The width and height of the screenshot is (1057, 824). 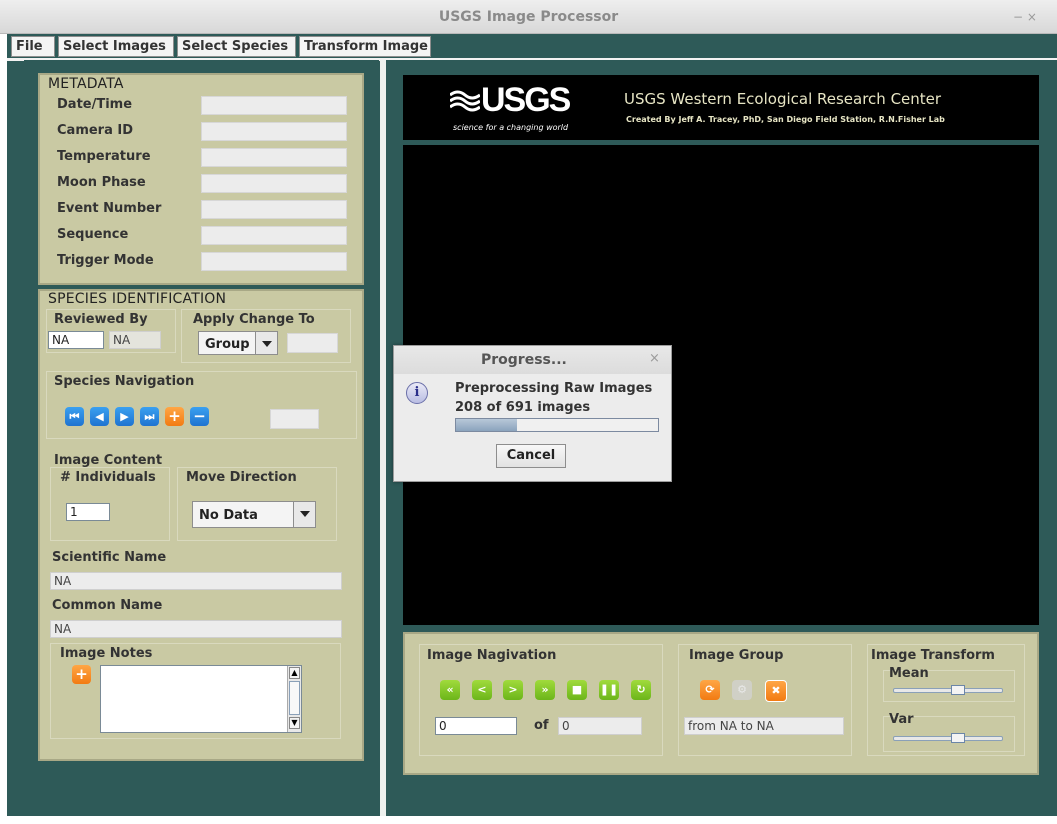 What do you see at coordinates (274, 131) in the screenshot?
I see `camera-id-field` at bounding box center [274, 131].